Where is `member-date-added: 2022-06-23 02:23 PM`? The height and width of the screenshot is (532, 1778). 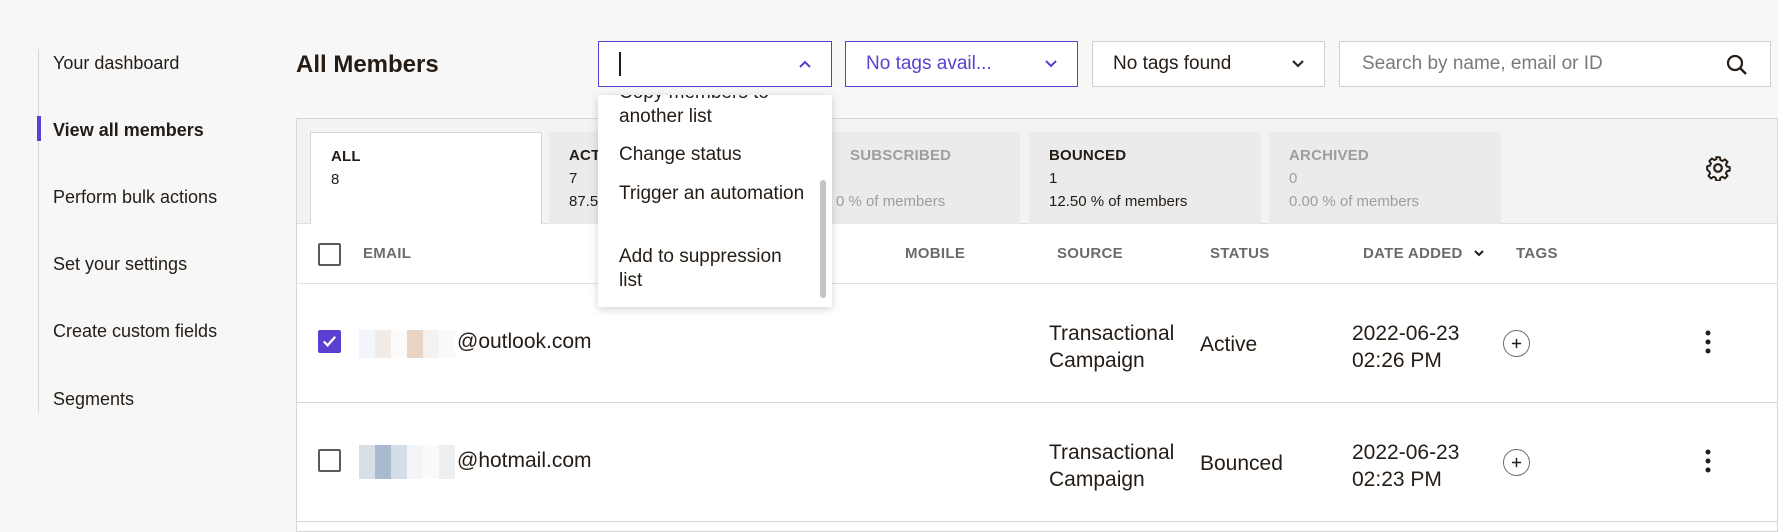
member-date-added: 2022-06-23 02:23 PM is located at coordinates (1405, 466).